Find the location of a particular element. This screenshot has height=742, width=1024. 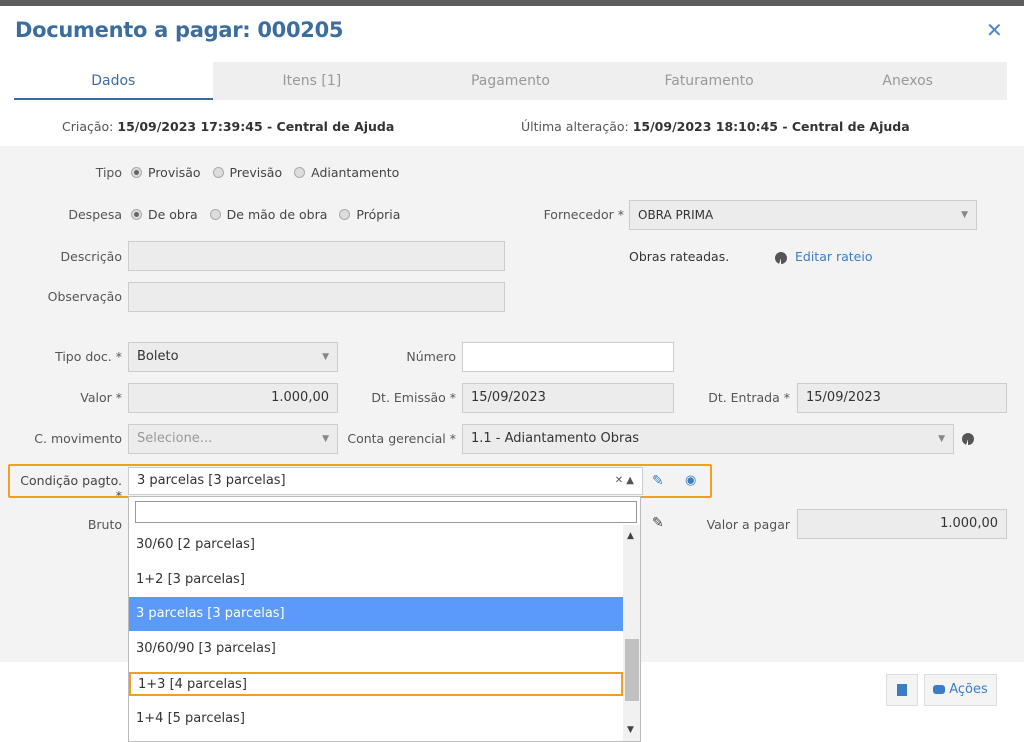

radio-adiantamento: Adiantamento is located at coordinates (346, 172).